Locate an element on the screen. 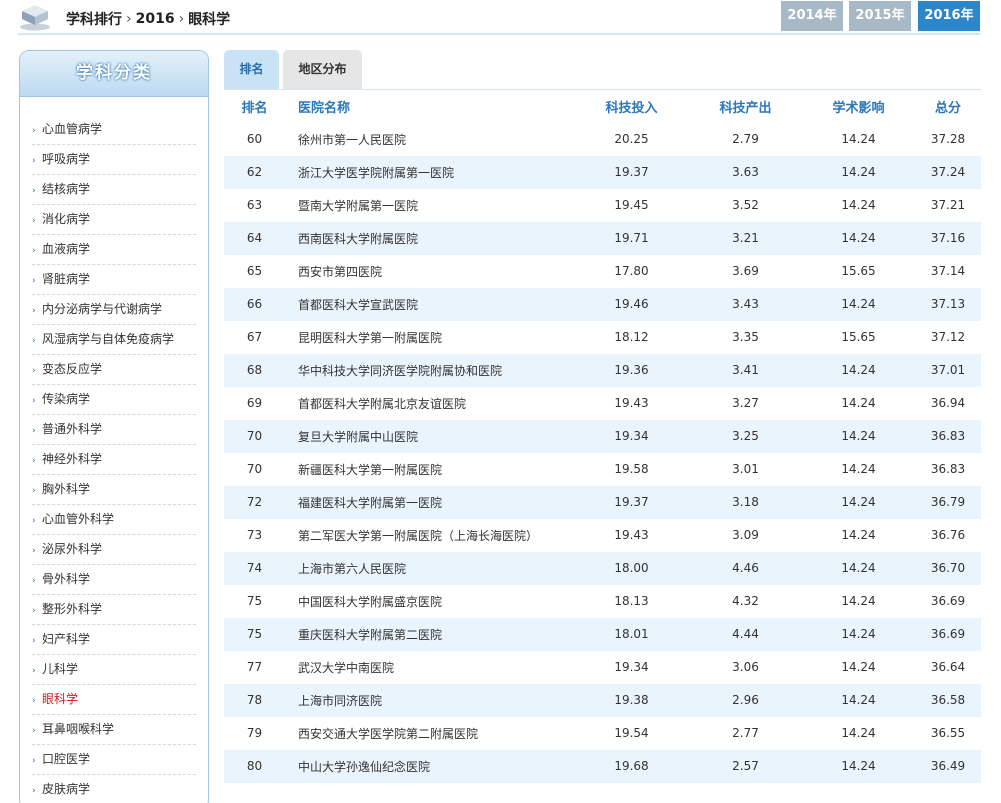  column-header-output: 科技产出 is located at coordinates (745, 108).